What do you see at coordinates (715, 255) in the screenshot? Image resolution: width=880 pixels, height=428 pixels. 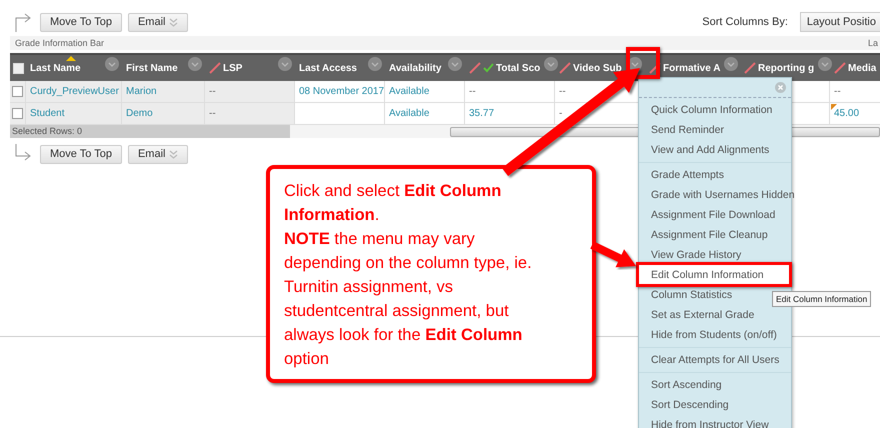 I see `menu-item: View Grade History` at bounding box center [715, 255].